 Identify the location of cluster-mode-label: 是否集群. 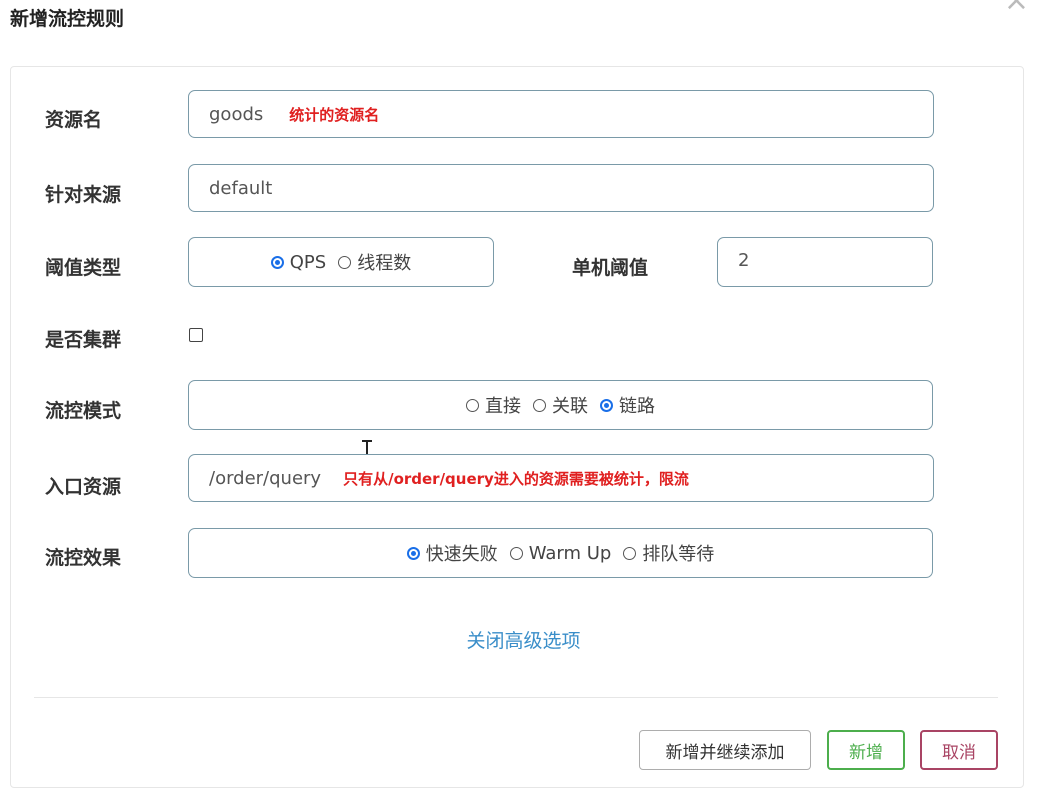
(83, 340).